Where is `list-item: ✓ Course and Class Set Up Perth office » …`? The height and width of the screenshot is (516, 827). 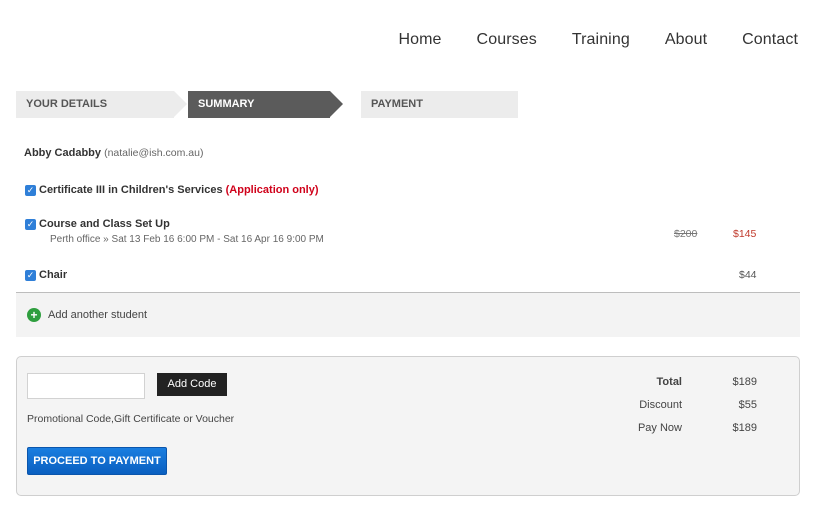
list-item: ✓ Course and Class Set Up Perth office » … is located at coordinates (174, 231).